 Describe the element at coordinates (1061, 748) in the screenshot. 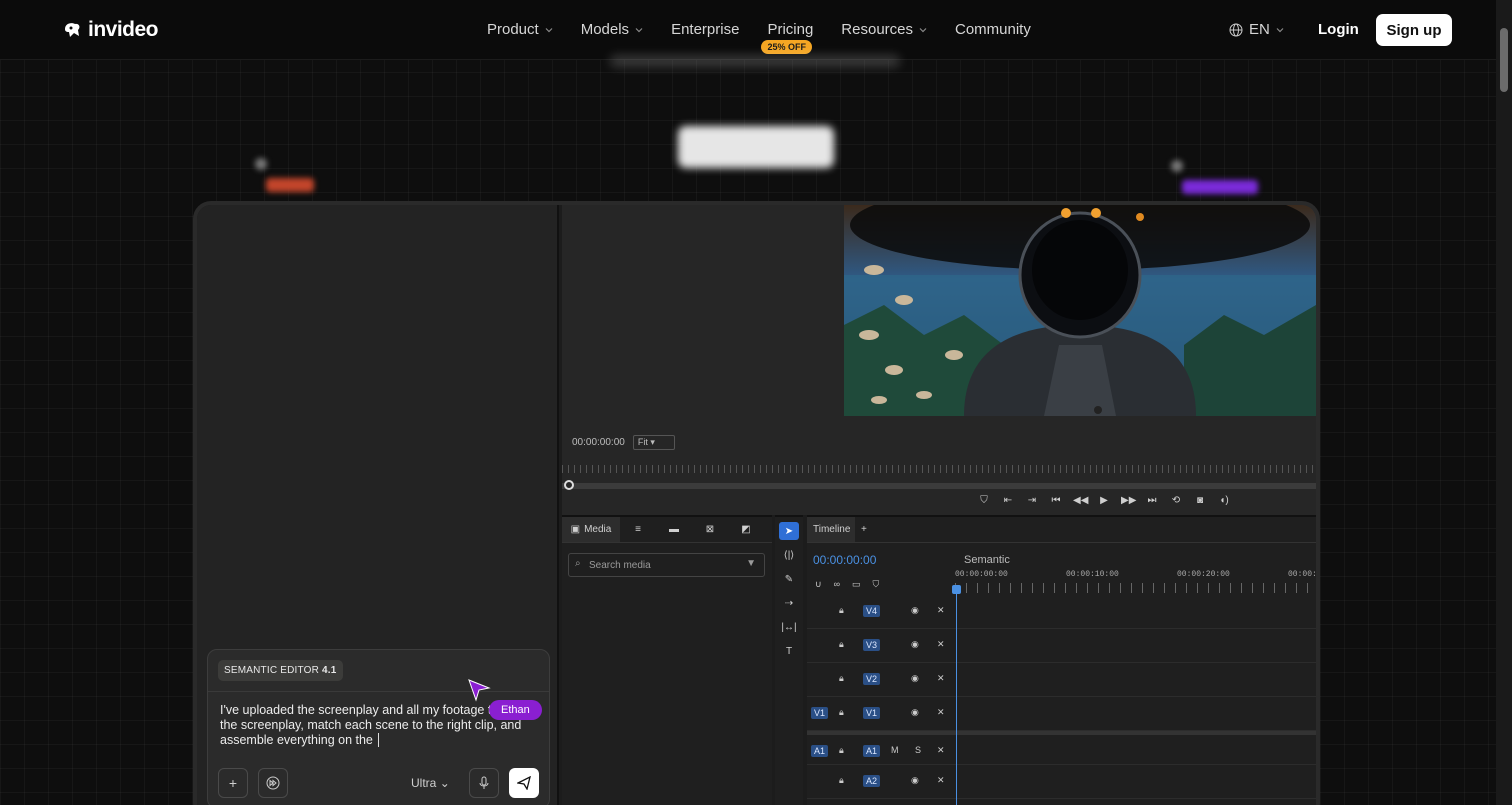

I see `track-a1: A1 🔒︎ A1 M S ✕` at that location.